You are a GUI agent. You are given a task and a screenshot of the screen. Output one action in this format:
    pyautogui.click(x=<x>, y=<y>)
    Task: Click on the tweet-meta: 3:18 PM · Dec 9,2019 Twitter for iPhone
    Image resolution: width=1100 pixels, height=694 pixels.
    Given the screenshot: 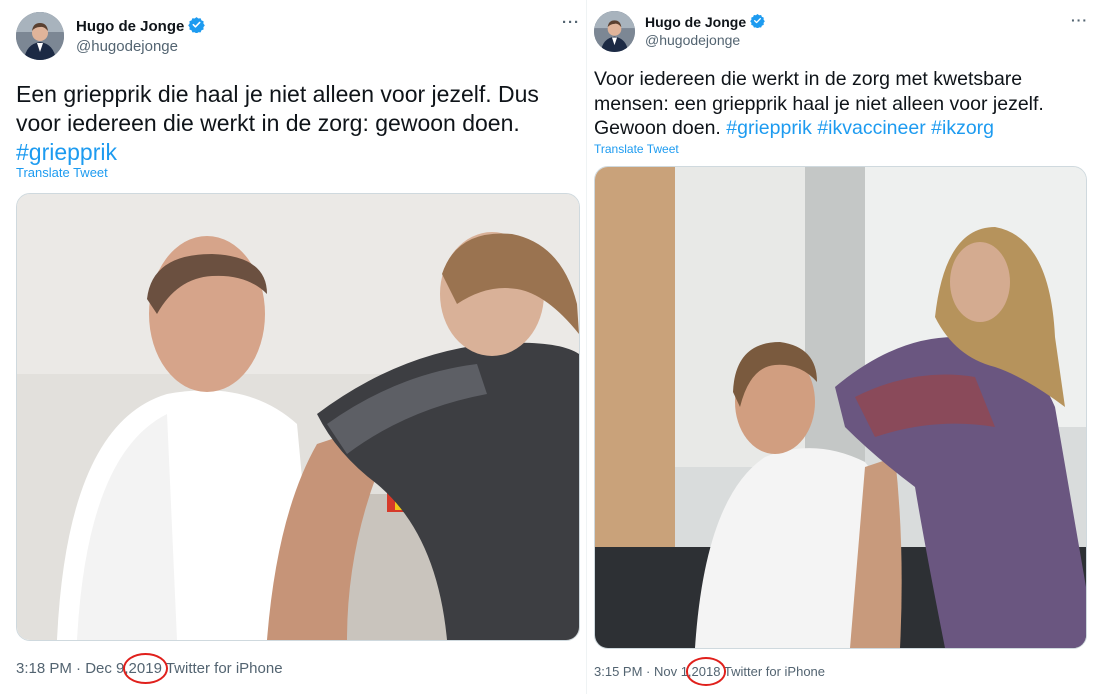 What is the action you would take?
    pyautogui.click(x=149, y=668)
    